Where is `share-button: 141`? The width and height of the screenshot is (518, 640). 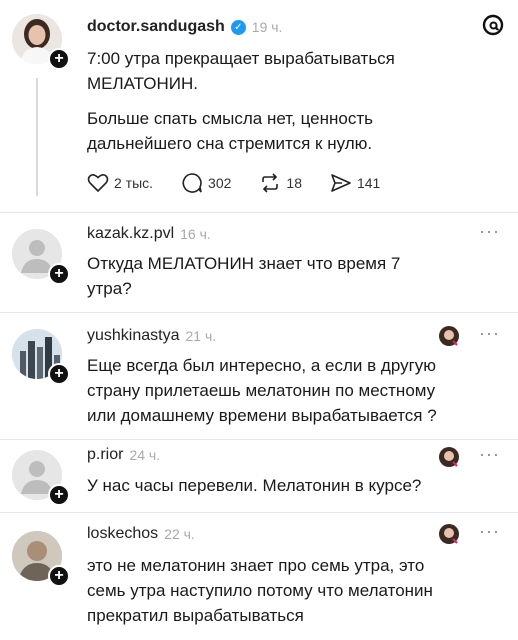
share-button: 141 is located at coordinates (355, 183).